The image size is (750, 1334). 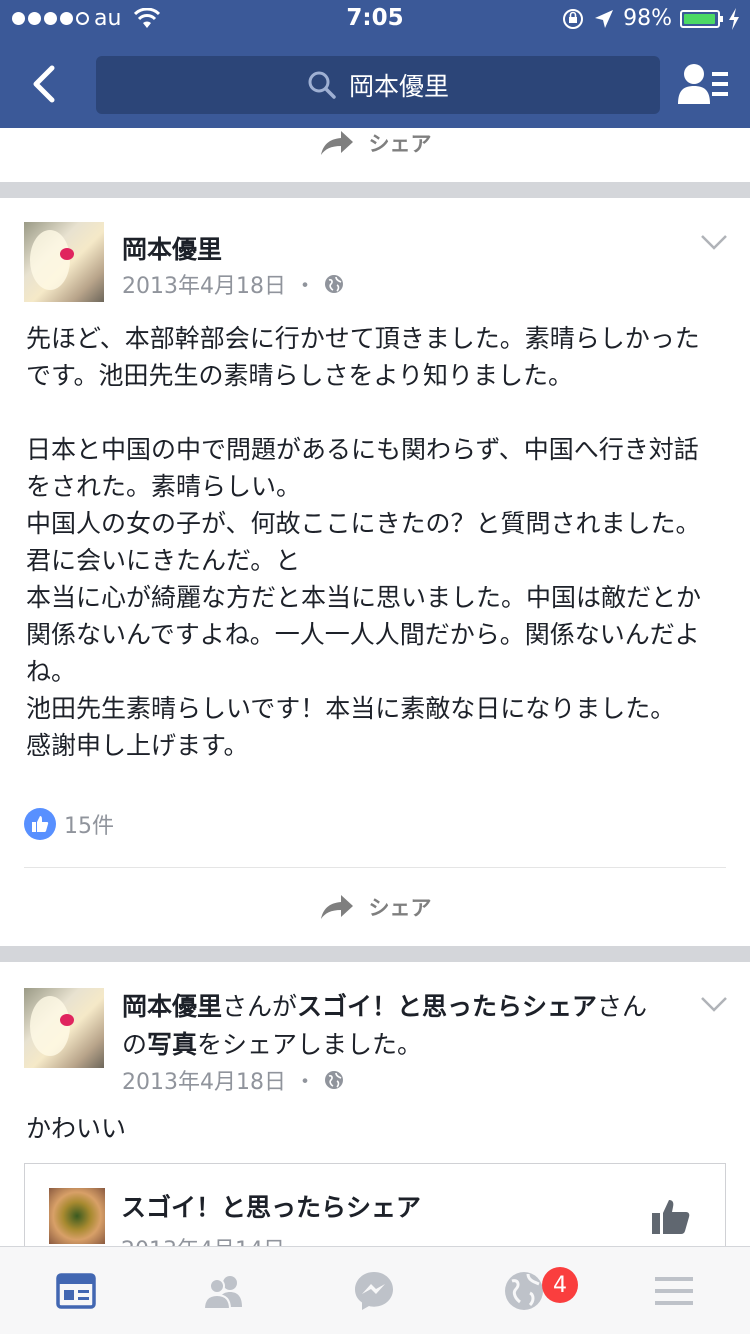 I want to click on photo-link: 写真, so click(x=172, y=1044).